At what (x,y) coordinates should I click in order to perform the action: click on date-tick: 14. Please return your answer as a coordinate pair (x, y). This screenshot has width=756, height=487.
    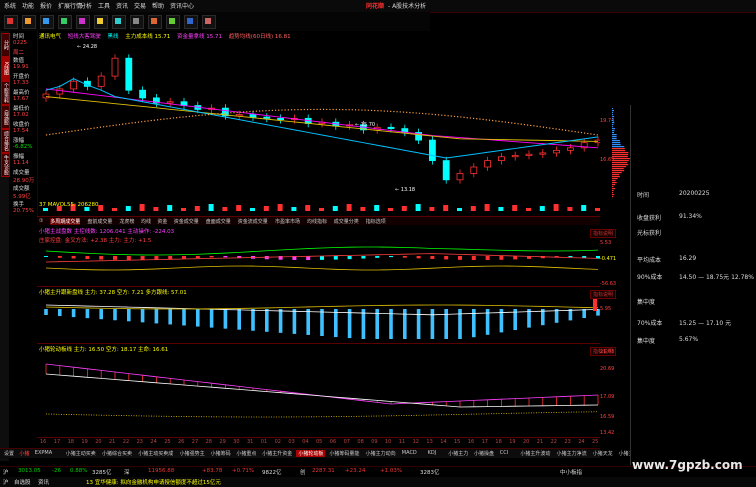
    Looking at the image, I should click on (443, 442).